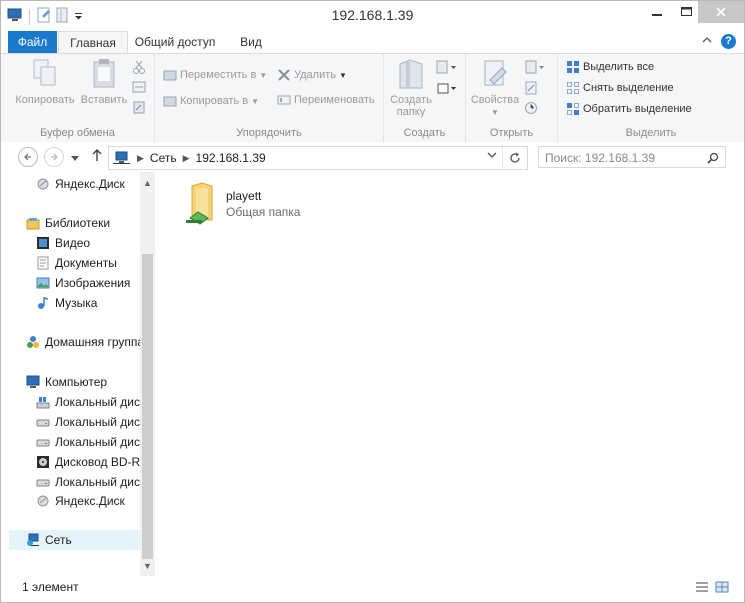 The image size is (745, 603). I want to click on select-all-button: Выделить все, so click(610, 67).